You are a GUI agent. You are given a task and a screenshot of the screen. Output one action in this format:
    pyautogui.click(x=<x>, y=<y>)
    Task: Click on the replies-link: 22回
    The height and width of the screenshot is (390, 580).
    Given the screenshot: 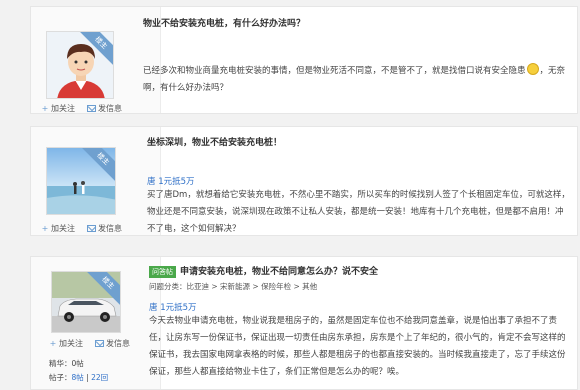 What is the action you would take?
    pyautogui.click(x=99, y=377)
    